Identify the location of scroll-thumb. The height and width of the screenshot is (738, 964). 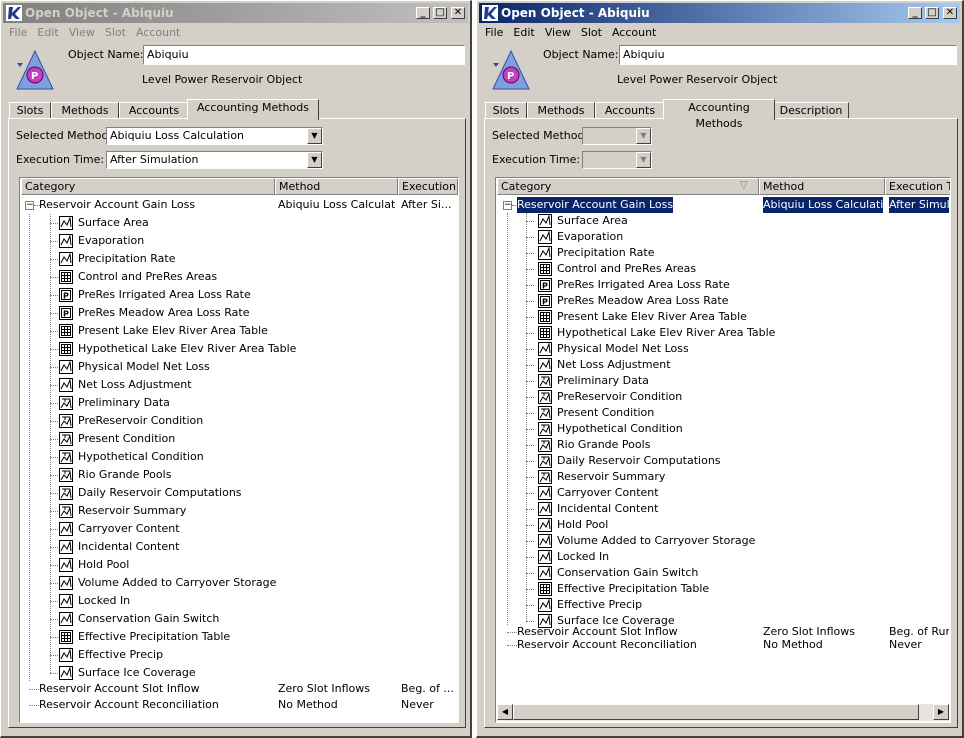
(716, 712).